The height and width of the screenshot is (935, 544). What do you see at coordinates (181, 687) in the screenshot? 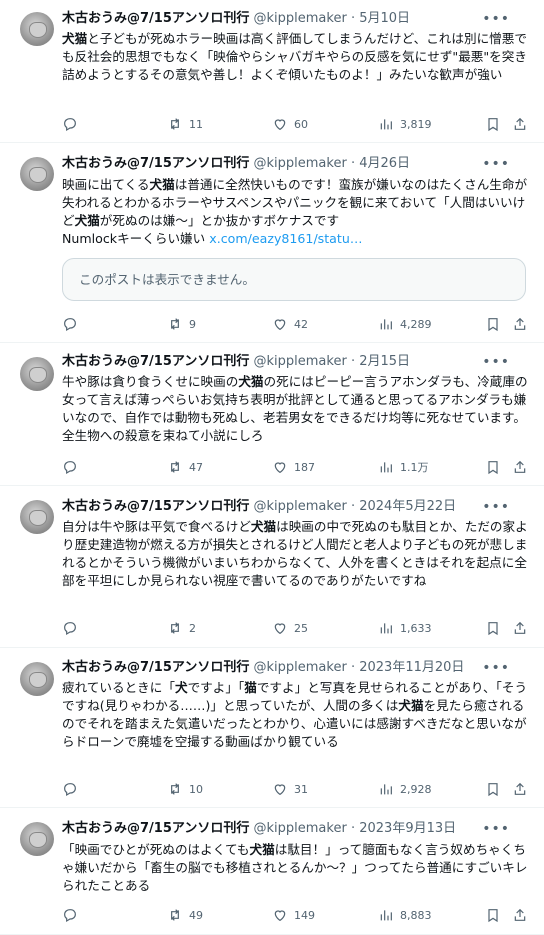
I see `highlighted-term: 犬` at bounding box center [181, 687].